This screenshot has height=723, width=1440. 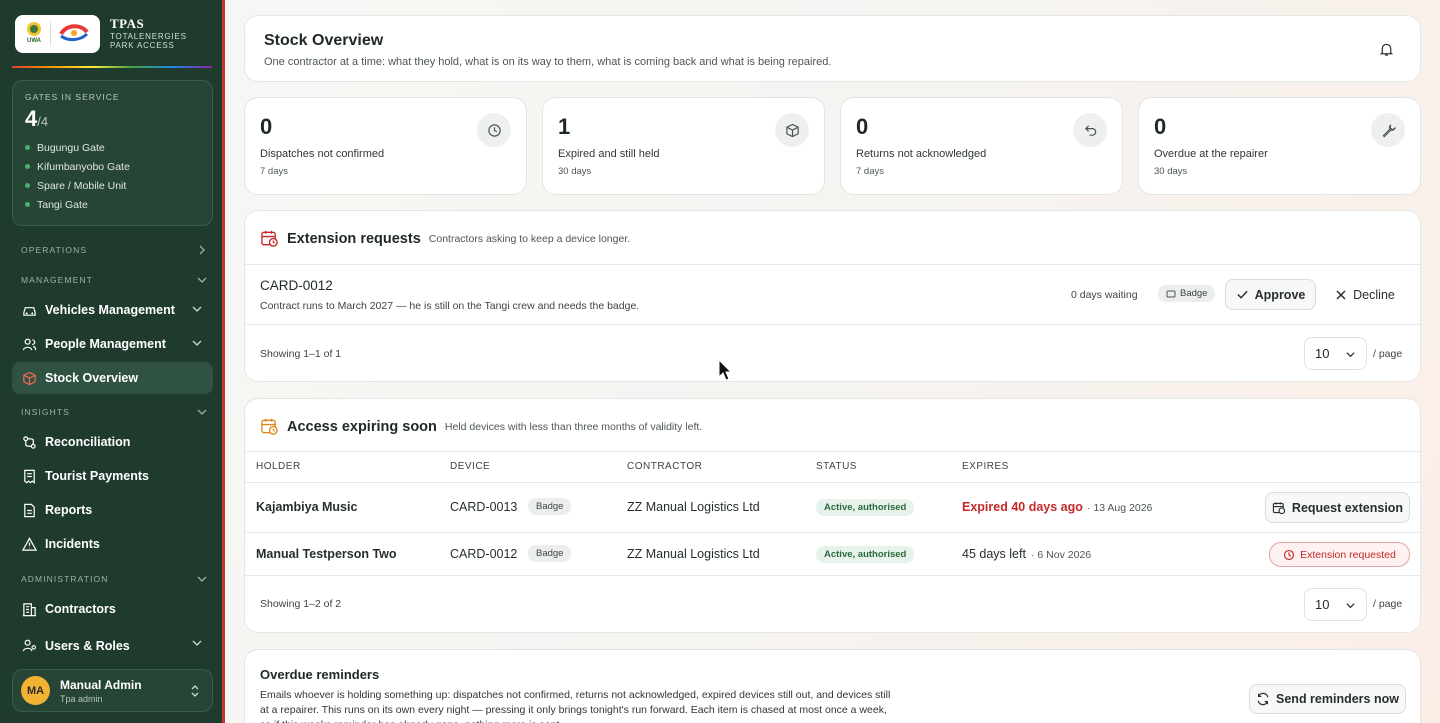 I want to click on expiry-date: · 13 Aug 2026, so click(x=1120, y=508).